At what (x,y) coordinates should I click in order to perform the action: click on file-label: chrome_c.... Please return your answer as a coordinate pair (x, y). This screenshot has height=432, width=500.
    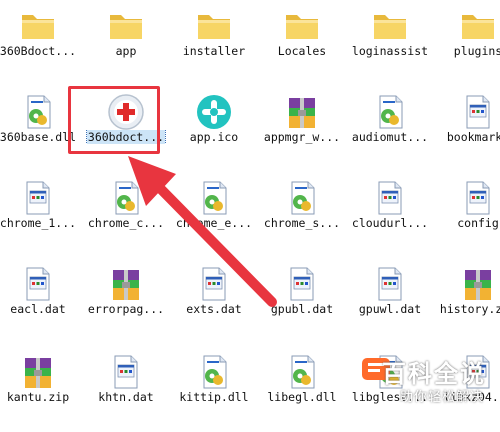
    Looking at the image, I should click on (126, 223).